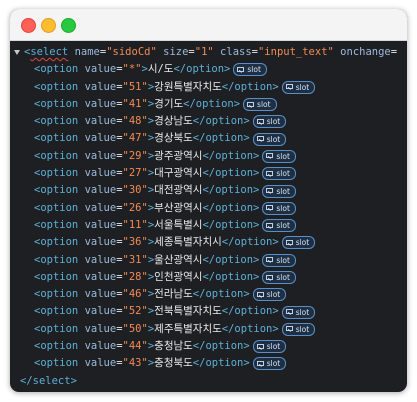 The width and height of the screenshot is (417, 402). Describe the element at coordinates (173, 363) in the screenshot. I see `option-text: 충청북도` at that location.